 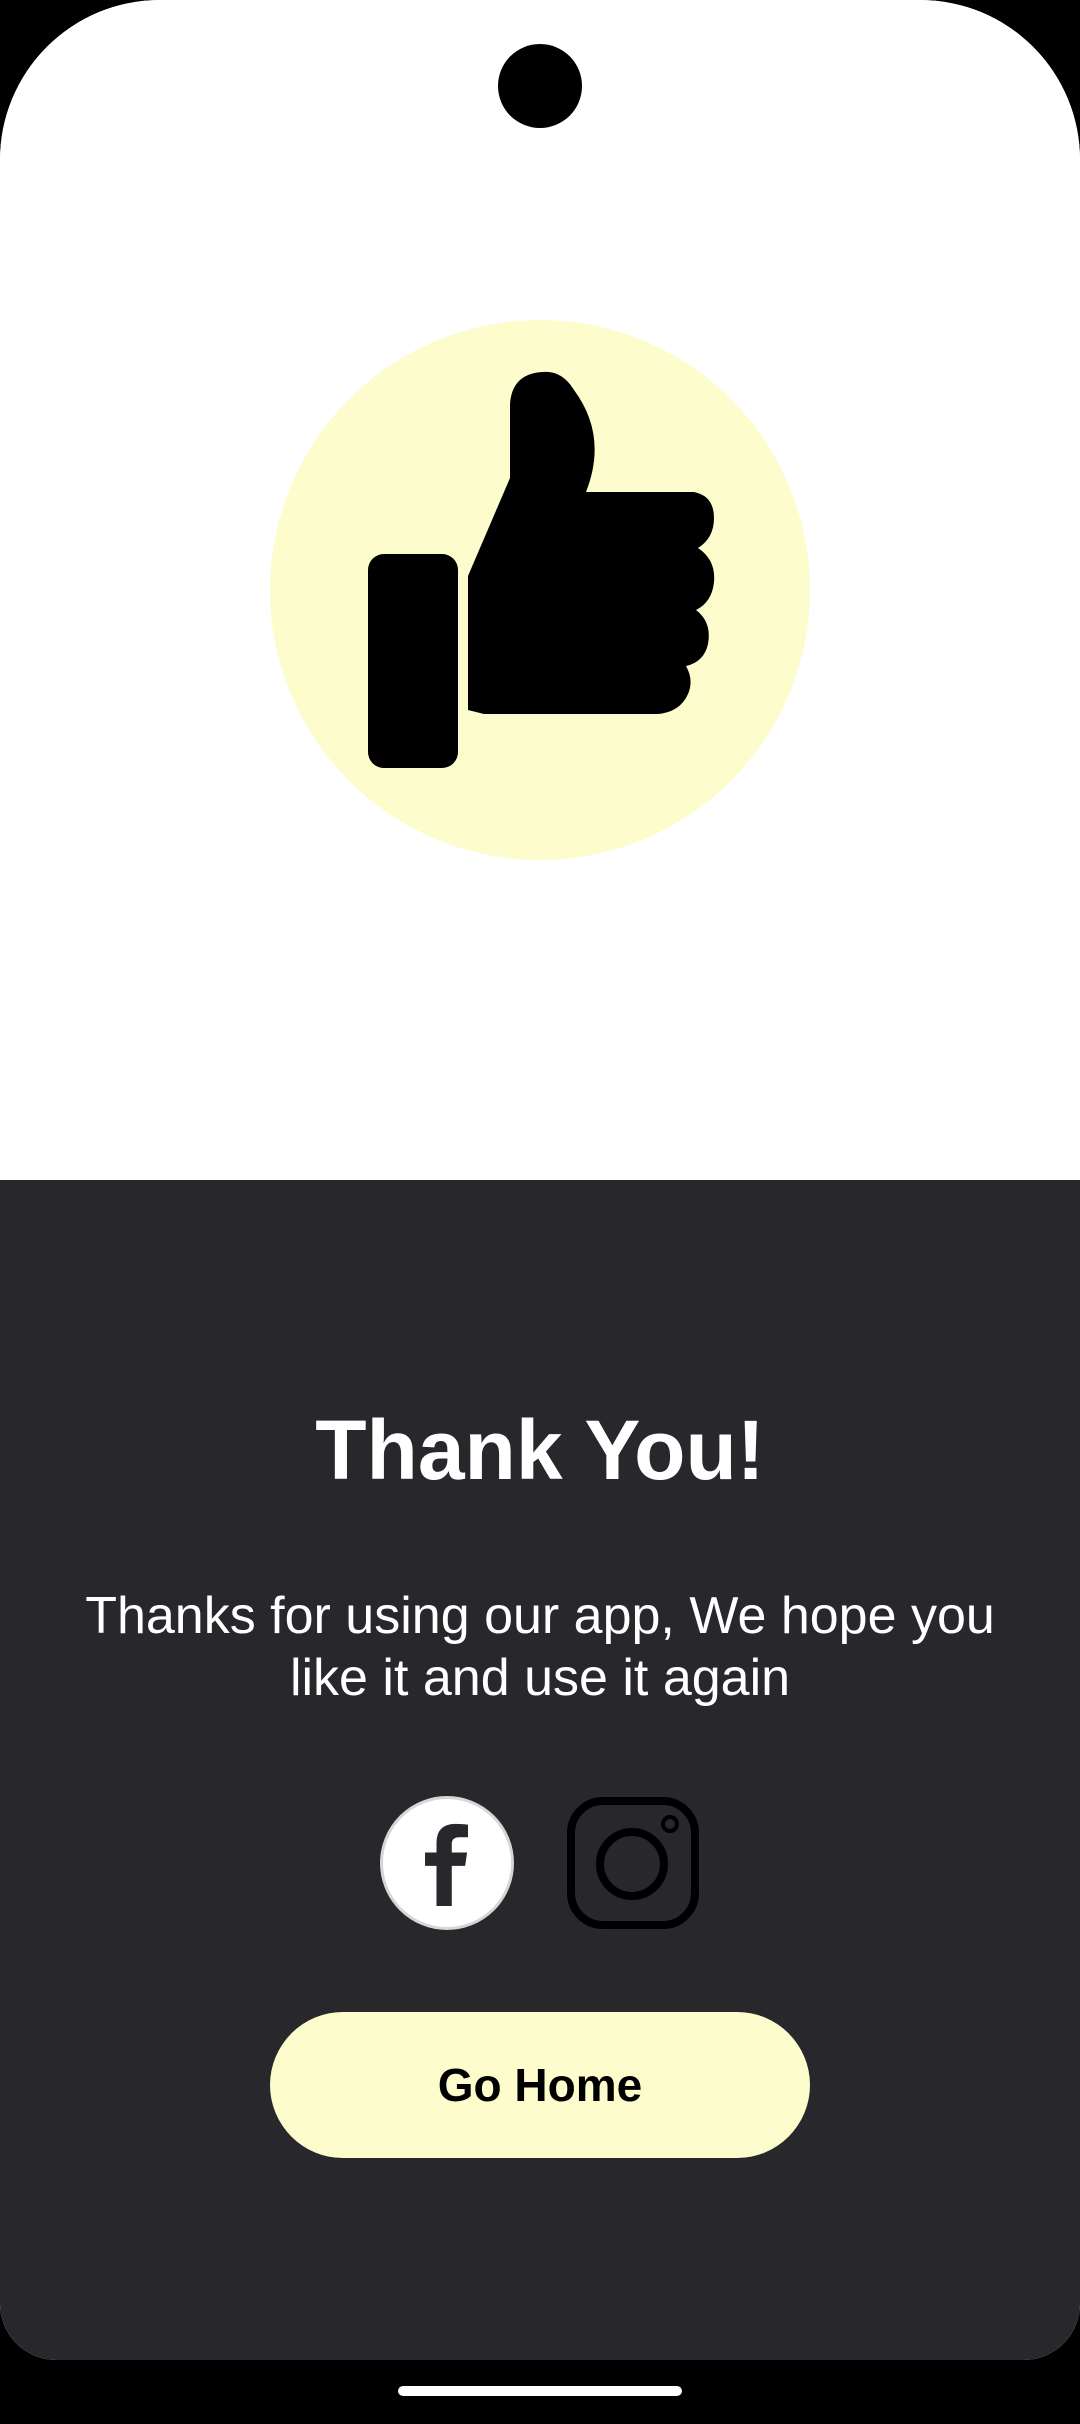 I want to click on facebook-icon, so click(x=447, y=1864).